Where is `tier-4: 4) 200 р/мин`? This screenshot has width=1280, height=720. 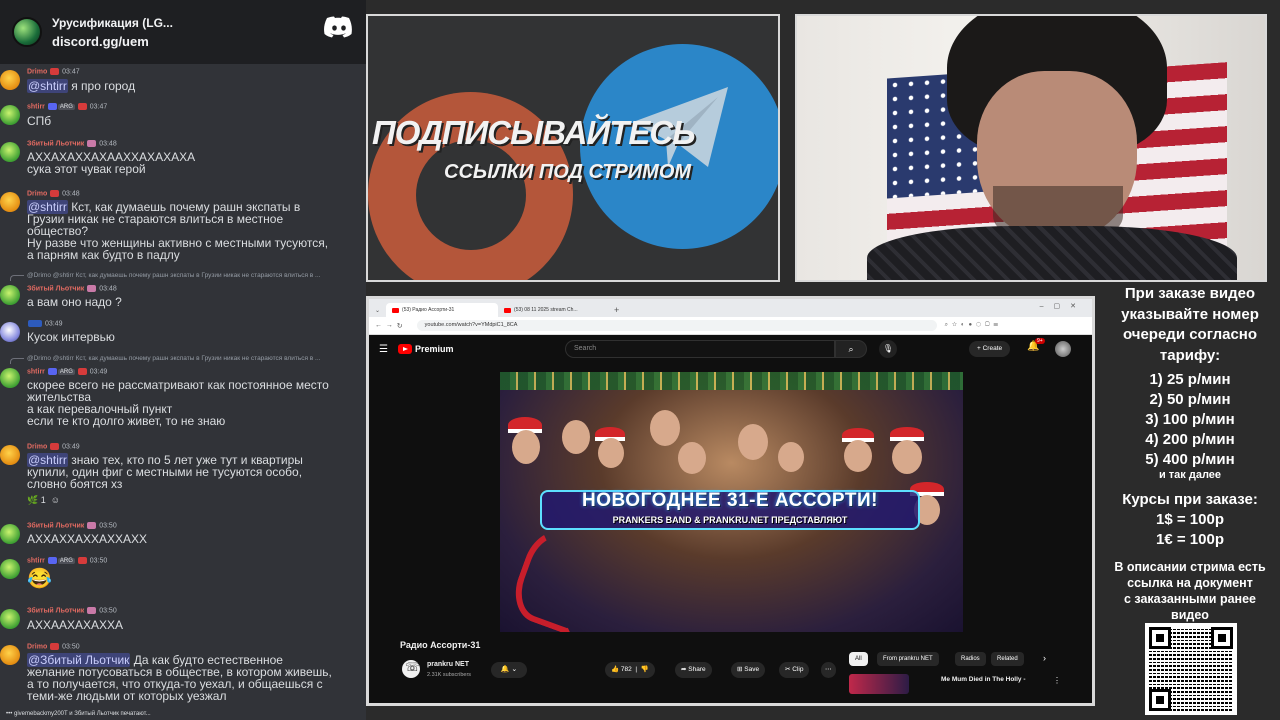 tier-4: 4) 200 р/мин is located at coordinates (1190, 439).